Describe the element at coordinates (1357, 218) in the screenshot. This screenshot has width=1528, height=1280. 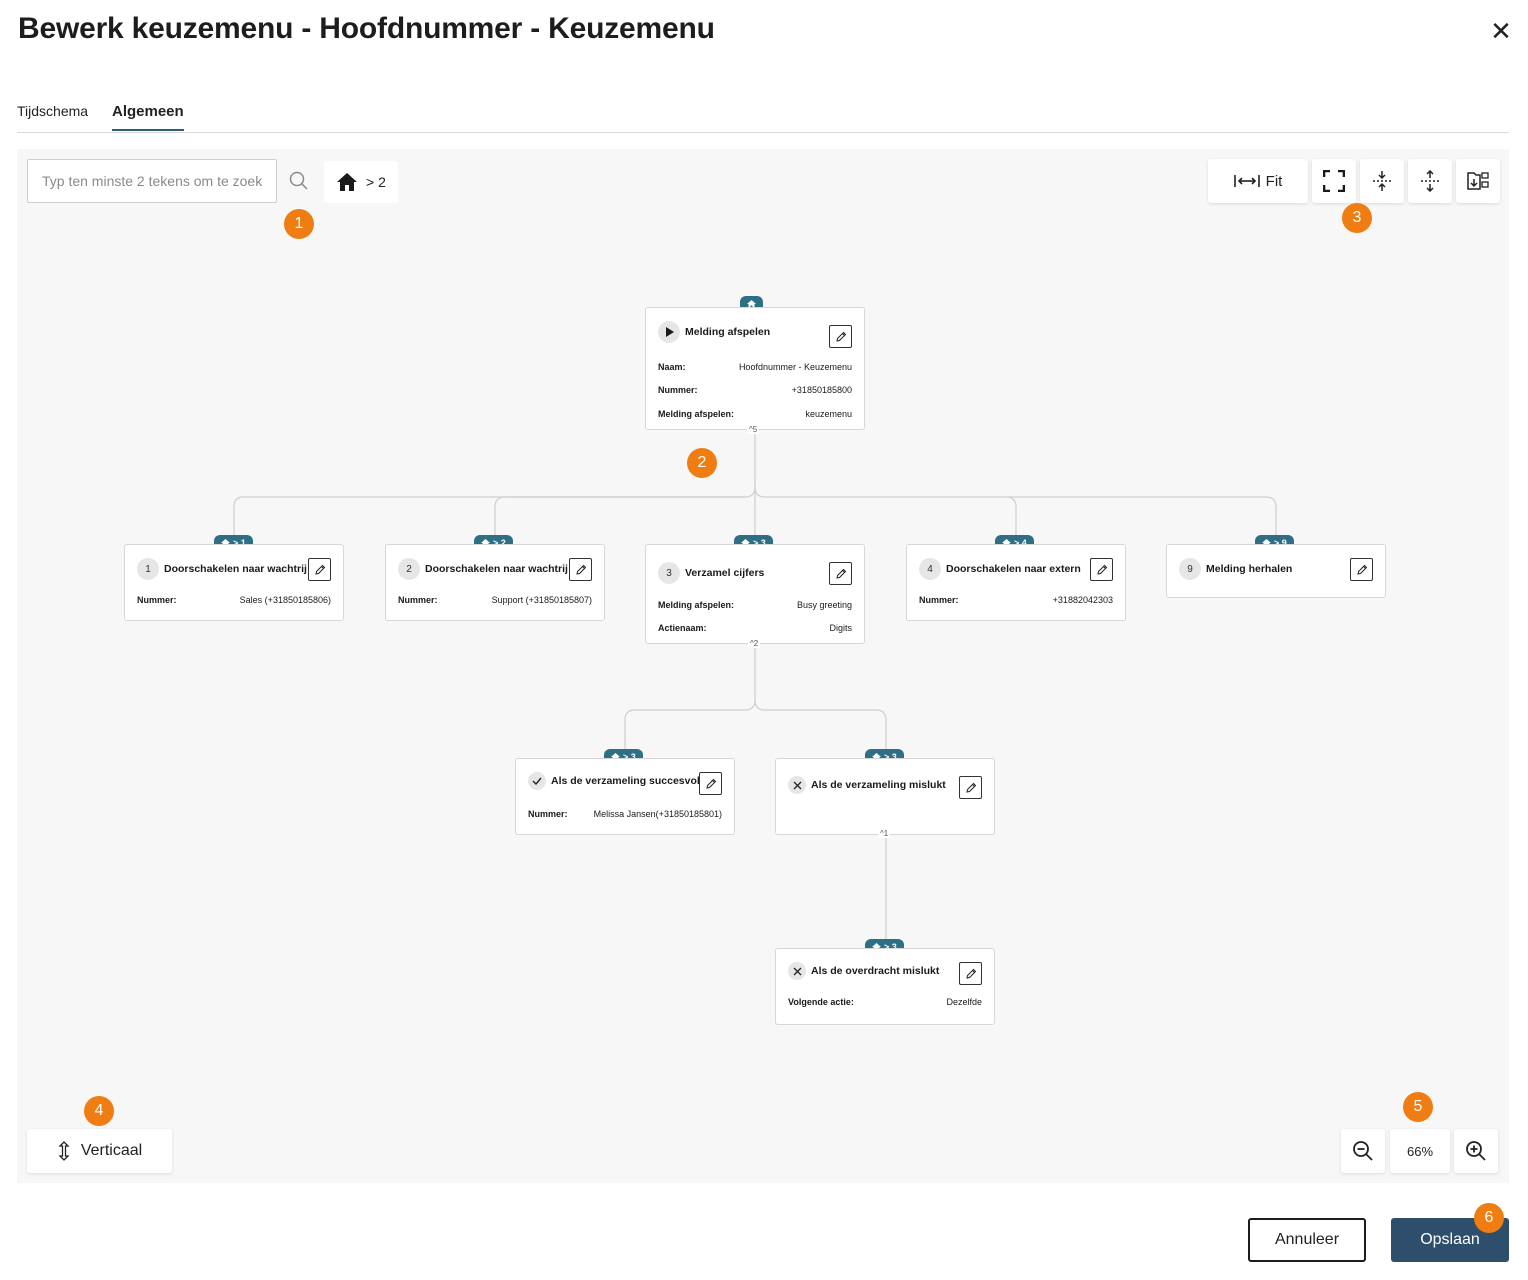
I see `callout-badge: 3` at that location.